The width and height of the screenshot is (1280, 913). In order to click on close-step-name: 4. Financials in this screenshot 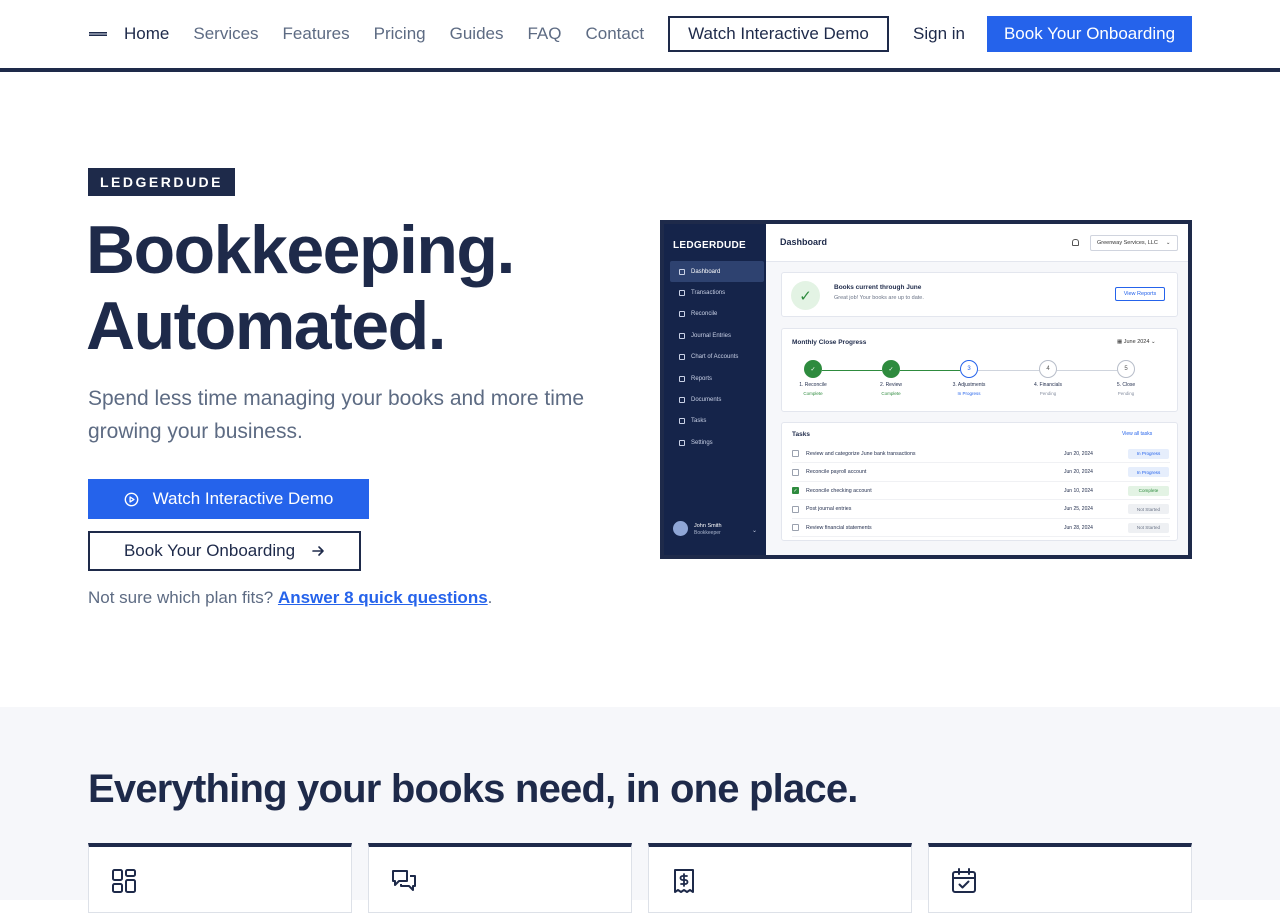, I will do `click(1048, 385)`.